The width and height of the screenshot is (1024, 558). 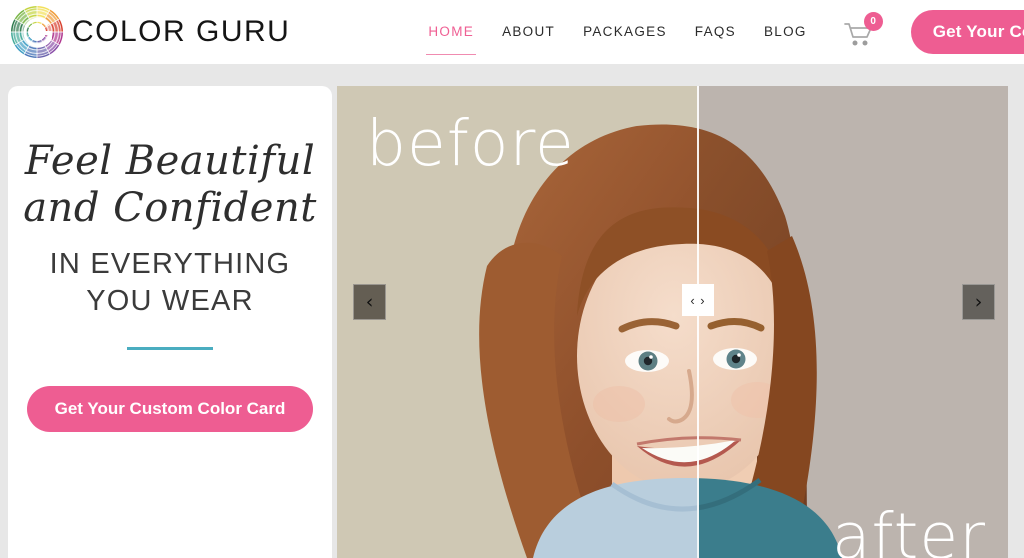 What do you see at coordinates (170, 301) in the screenshot?
I see `hero-headline-thin-line2: YOU WEAR` at bounding box center [170, 301].